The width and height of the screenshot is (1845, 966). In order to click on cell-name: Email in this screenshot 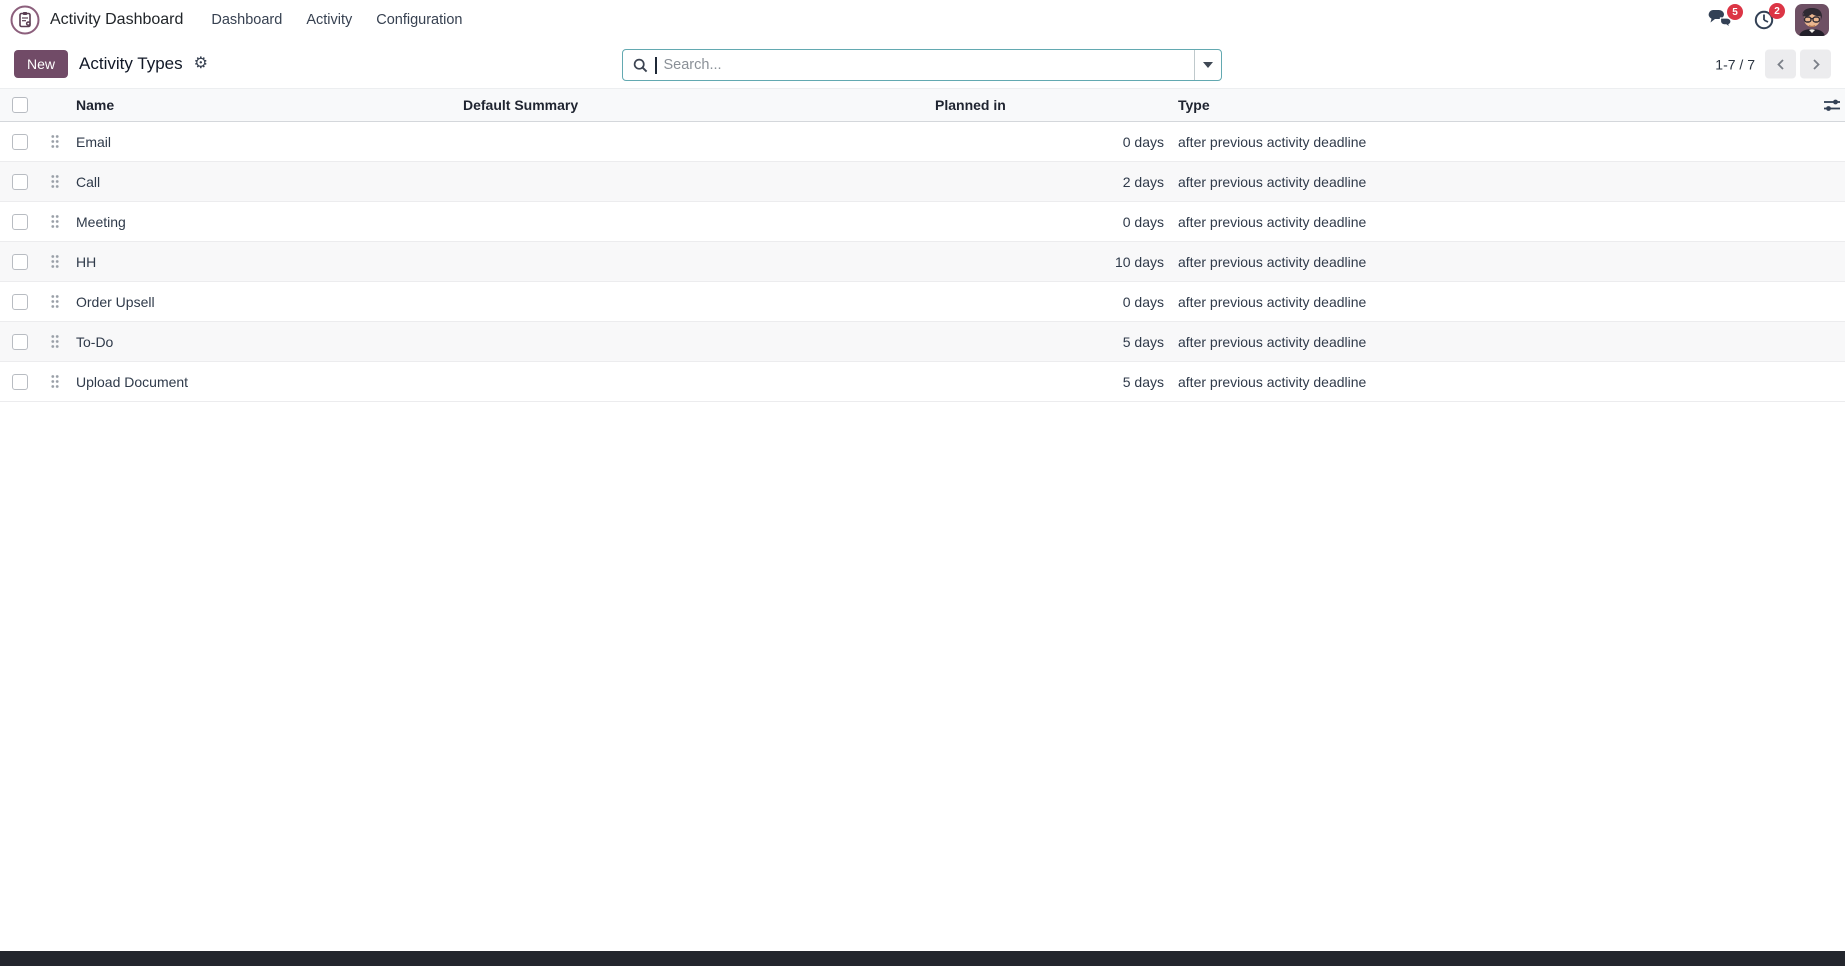, I will do `click(94, 141)`.